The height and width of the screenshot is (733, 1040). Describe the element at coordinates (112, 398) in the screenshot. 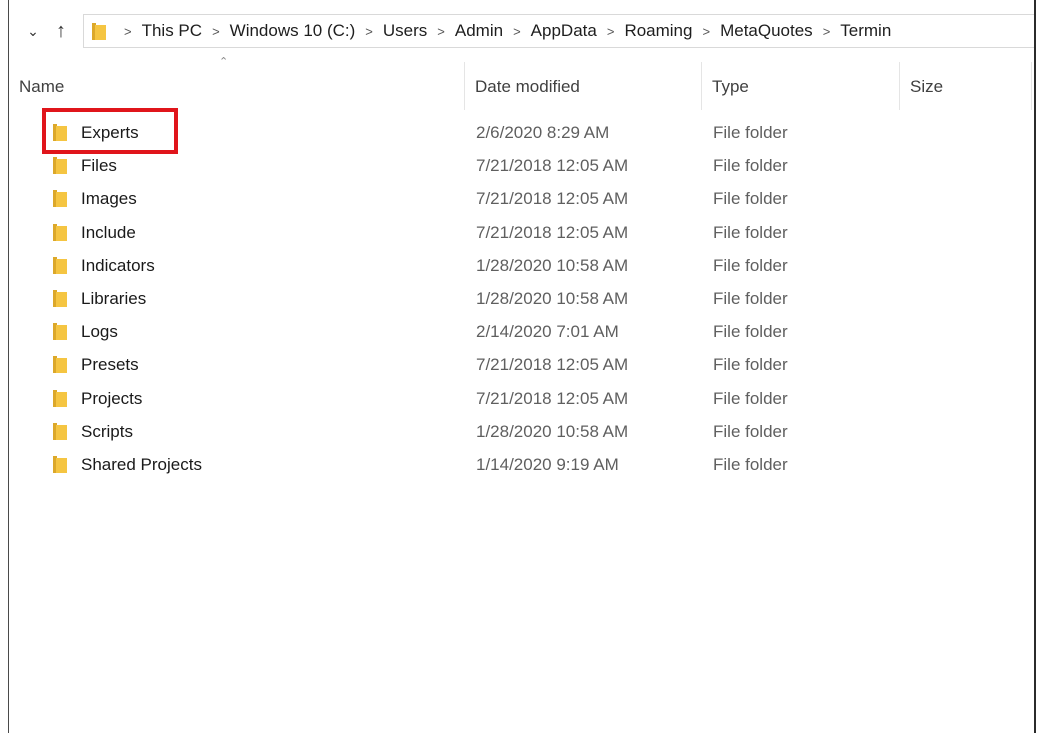

I see `file-name: Projects` at that location.